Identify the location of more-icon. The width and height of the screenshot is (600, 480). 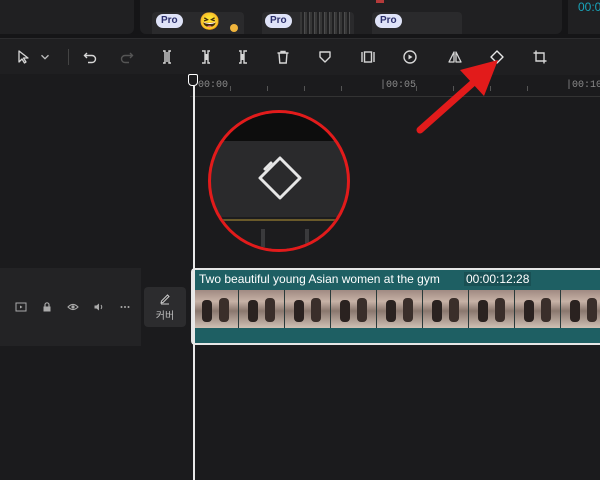
(125, 307).